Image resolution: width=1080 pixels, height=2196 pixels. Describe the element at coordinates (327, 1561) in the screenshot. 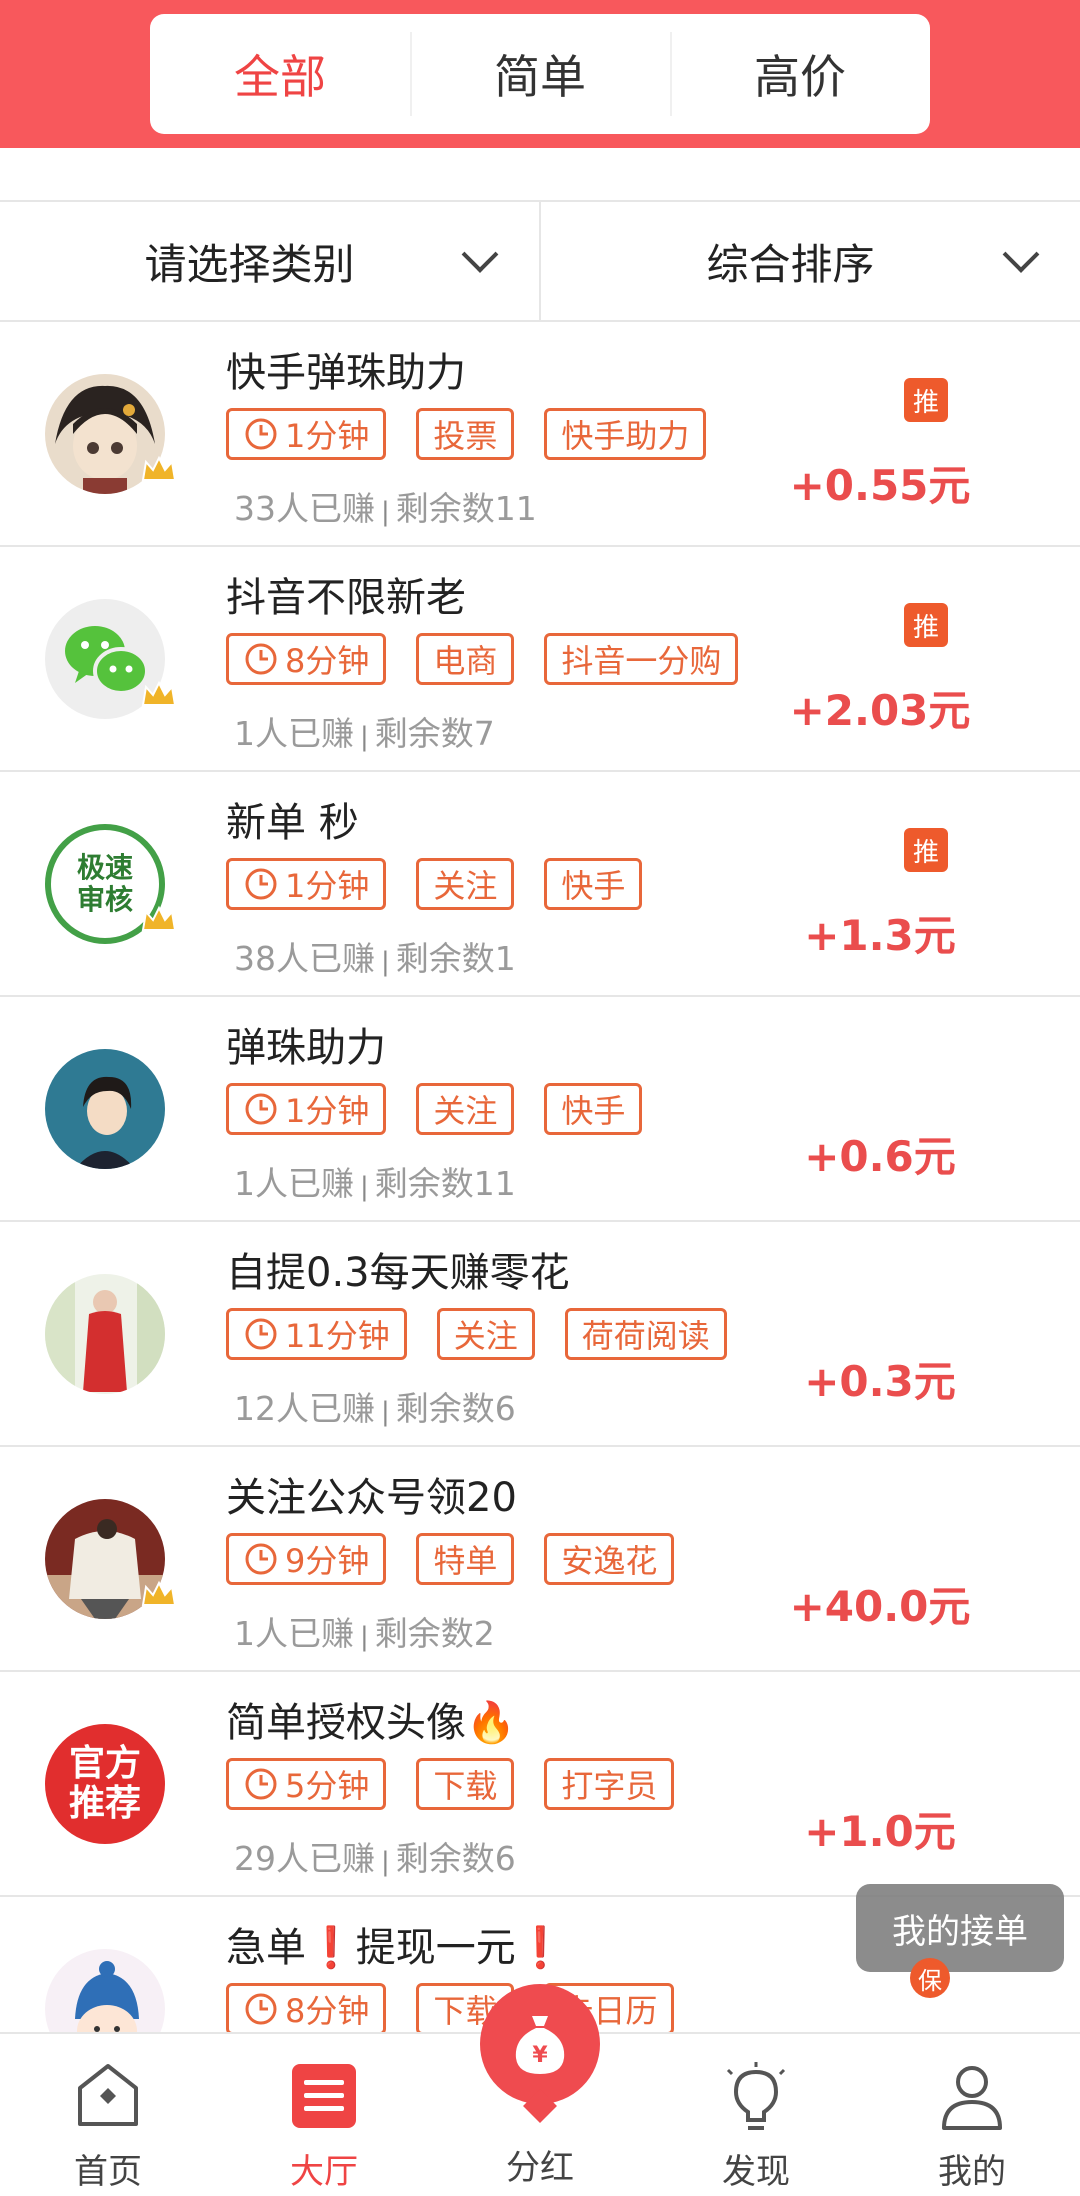

I see `duration-text: 9分钟` at that location.